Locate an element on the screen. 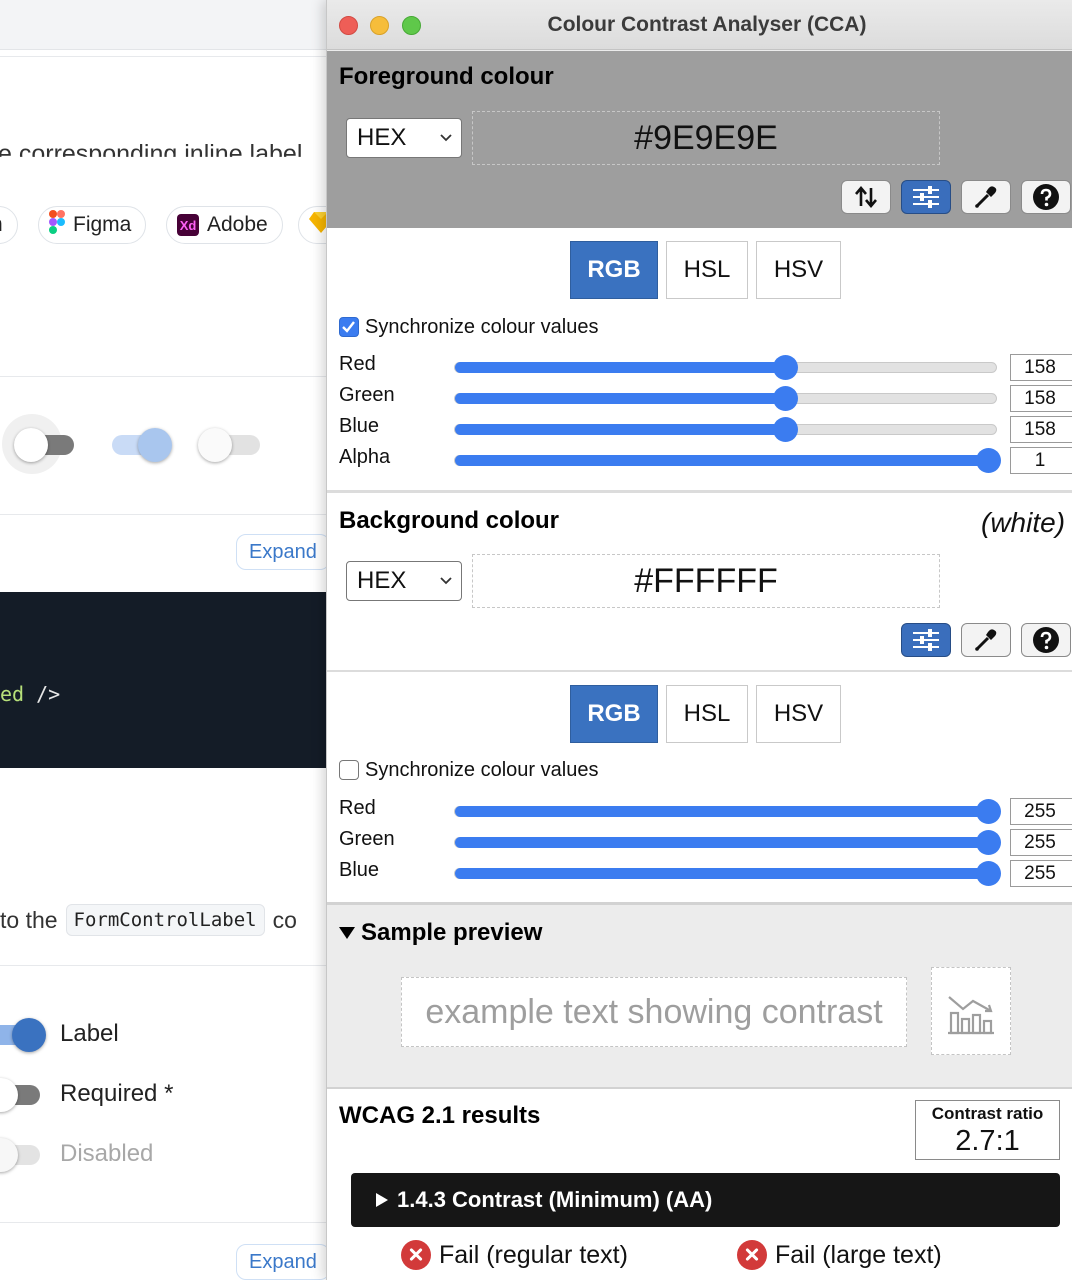 Image resolution: width=1072 pixels, height=1280 pixels. foreground-hex-input: #9E9E9E is located at coordinates (706, 138).